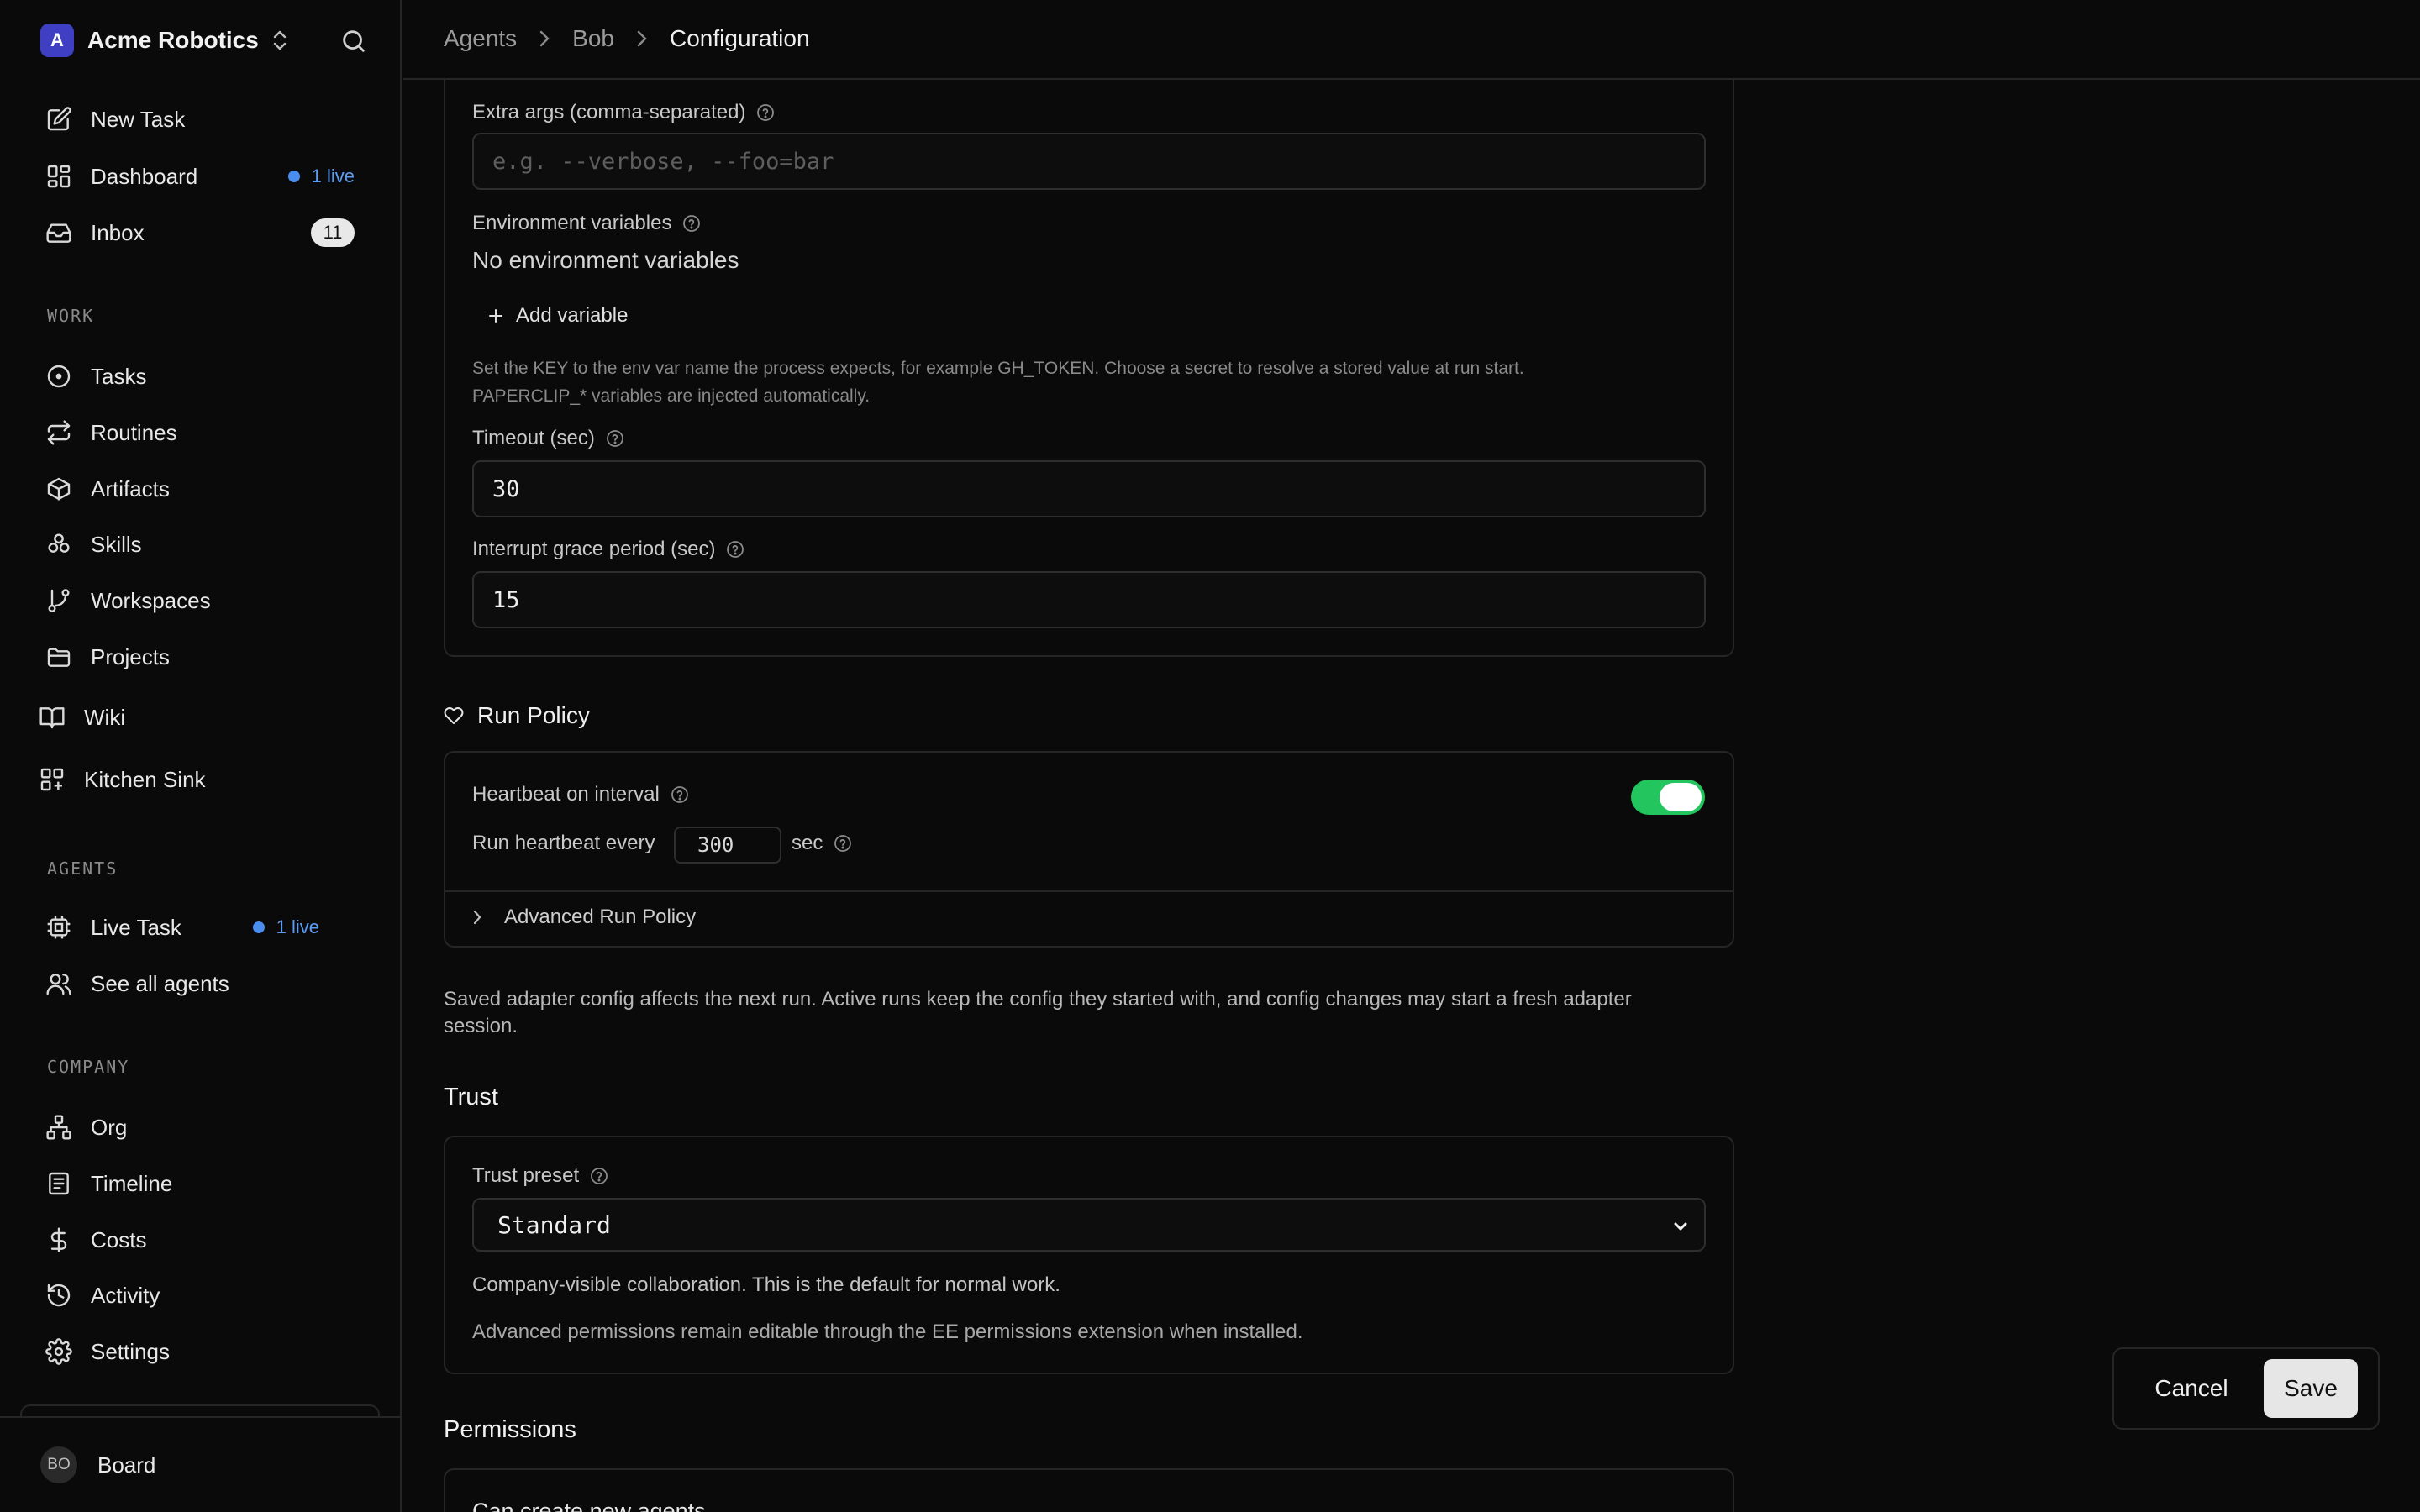  I want to click on top-bar: Agents Bob Configuration, so click(1411, 40).